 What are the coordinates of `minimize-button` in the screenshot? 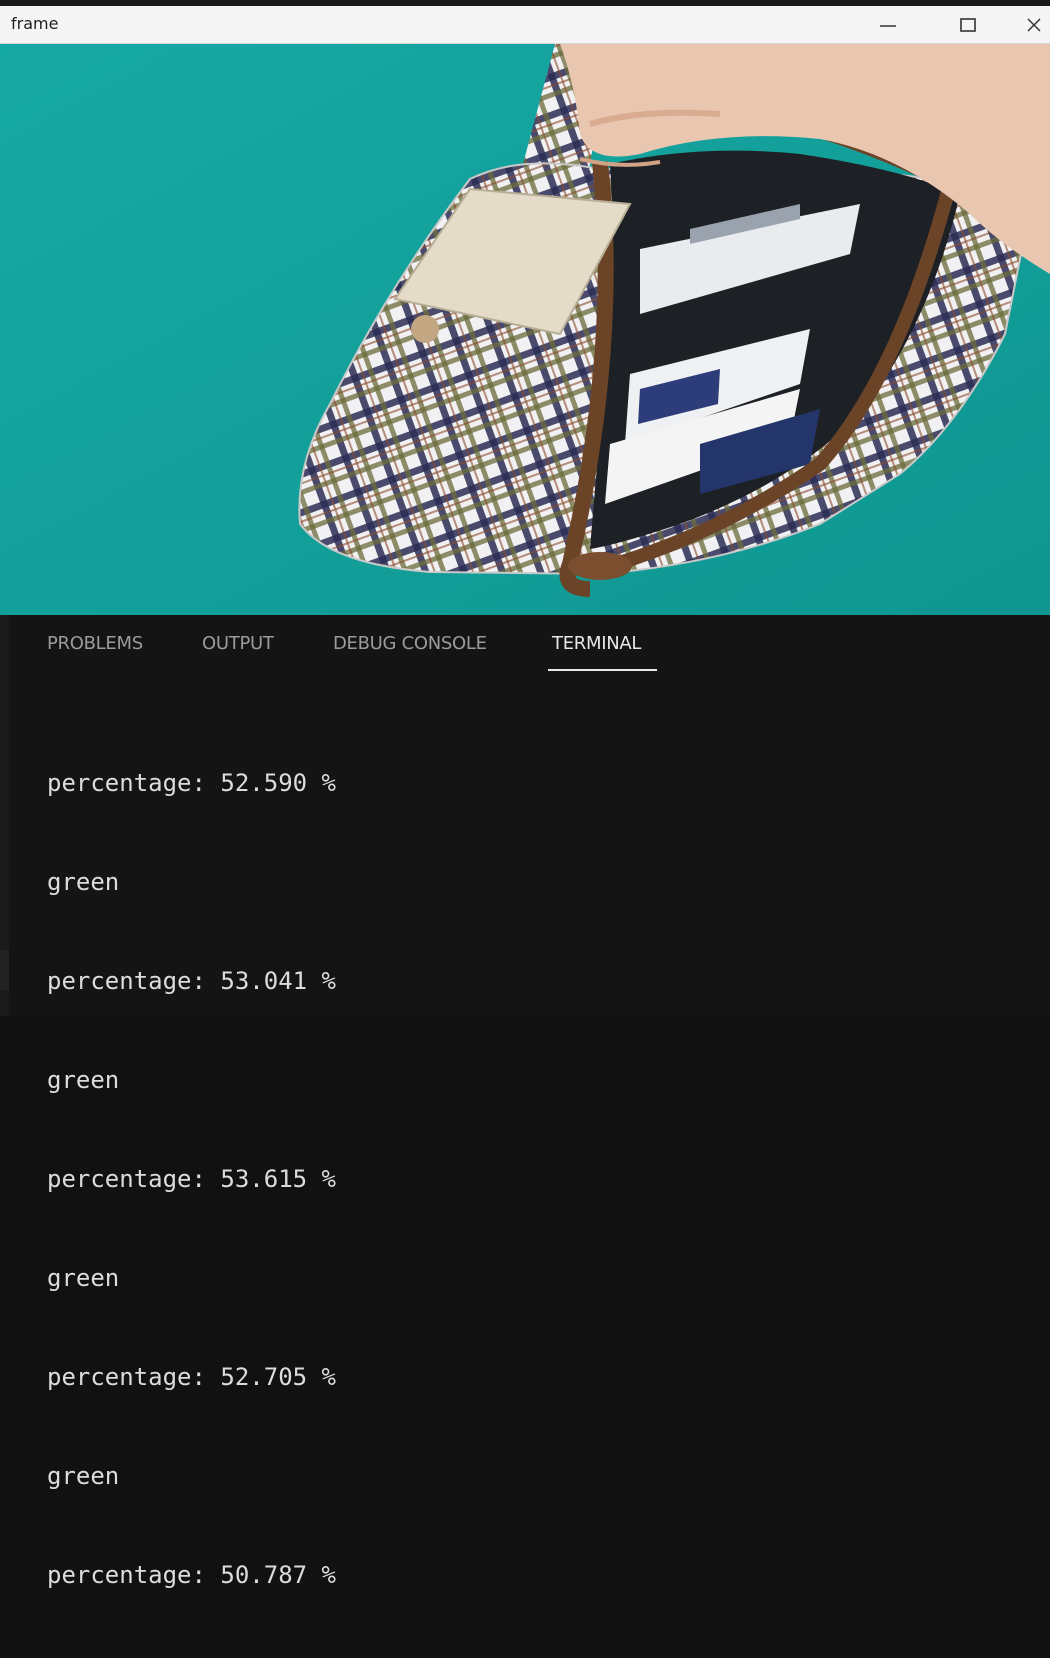 It's located at (888, 24).